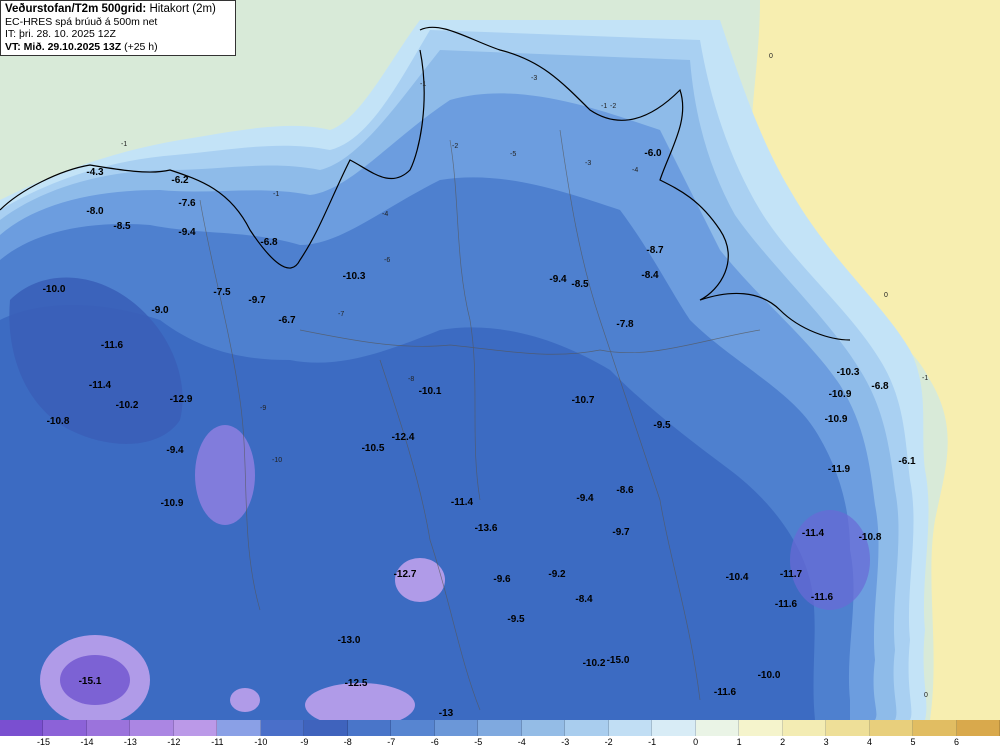 This screenshot has height=748, width=1000. I want to click on legend-tick-label: -4, so click(521, 742).